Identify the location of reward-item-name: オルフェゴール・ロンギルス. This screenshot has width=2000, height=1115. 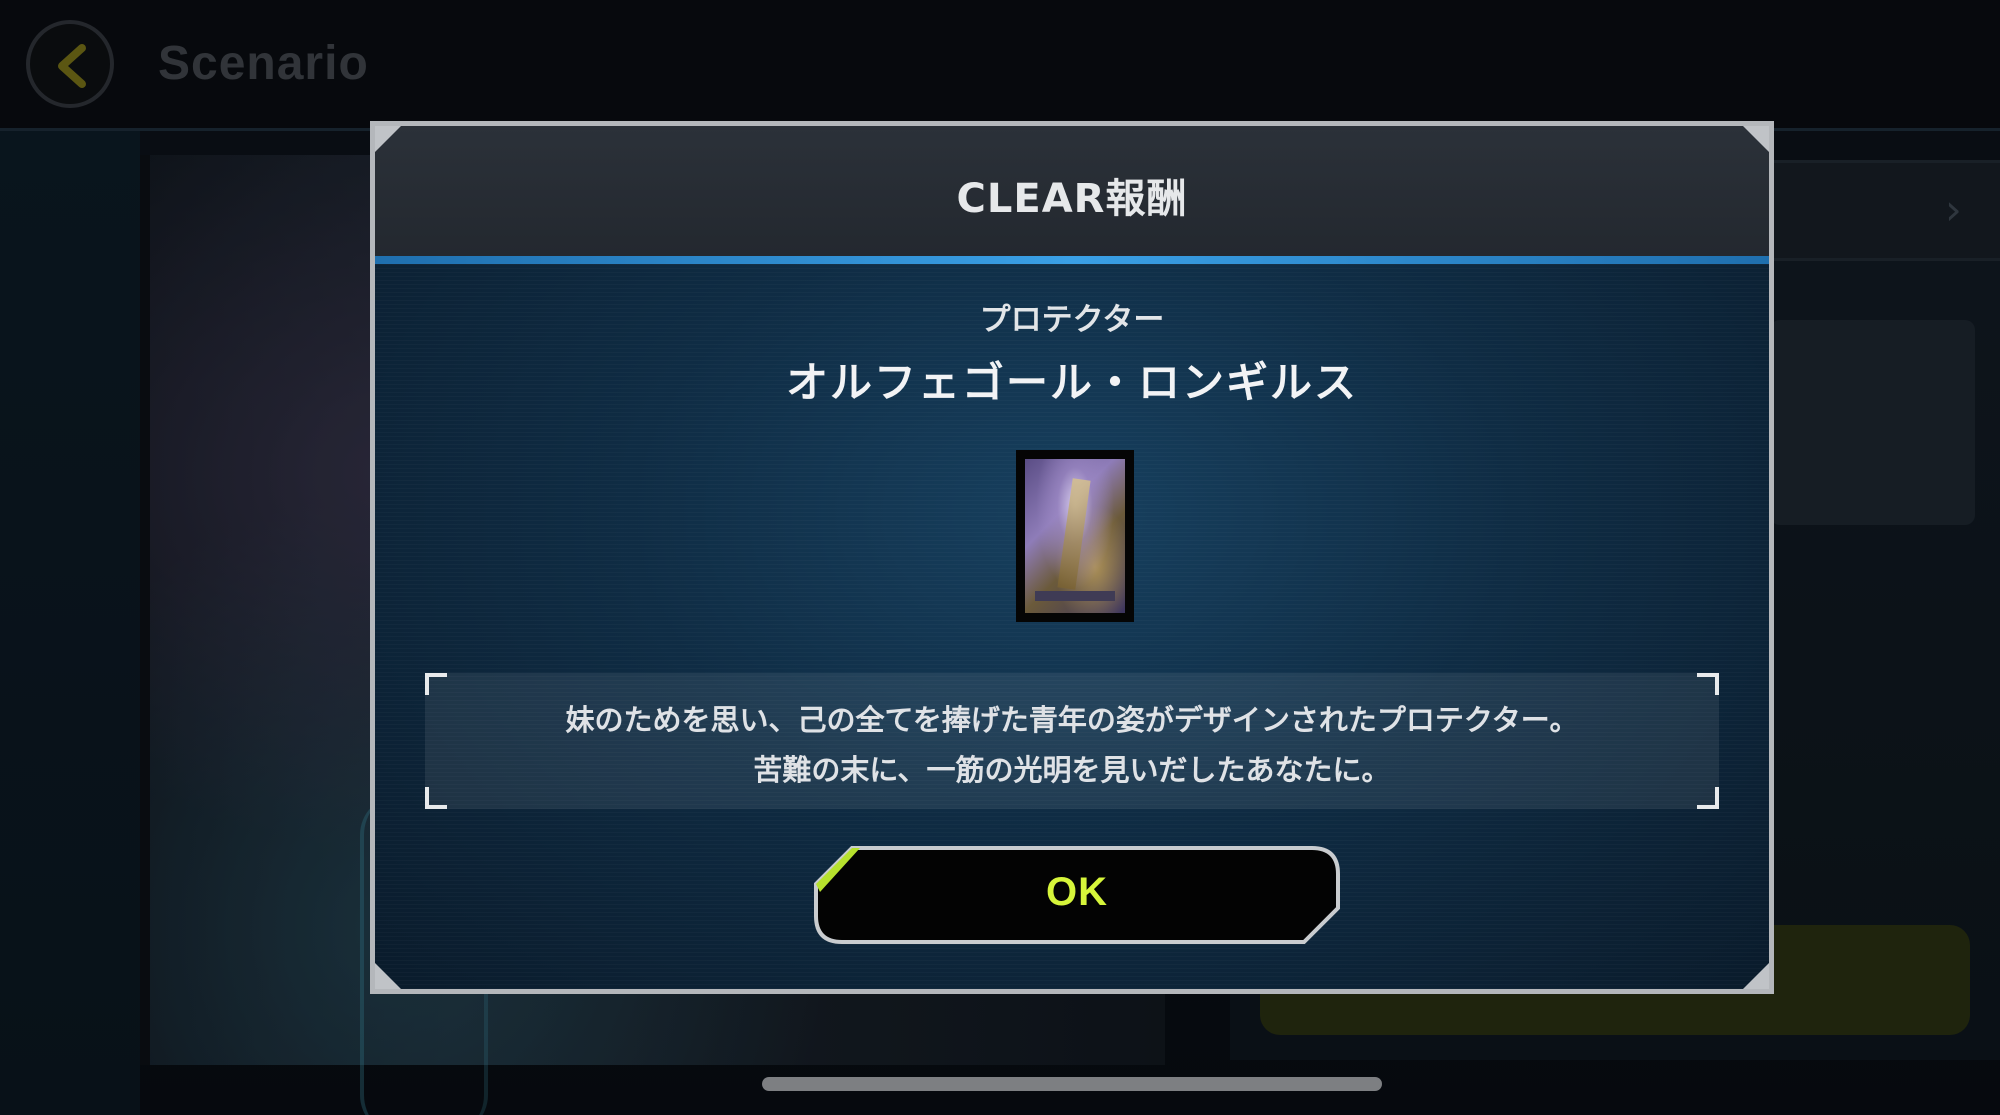
(1071, 382).